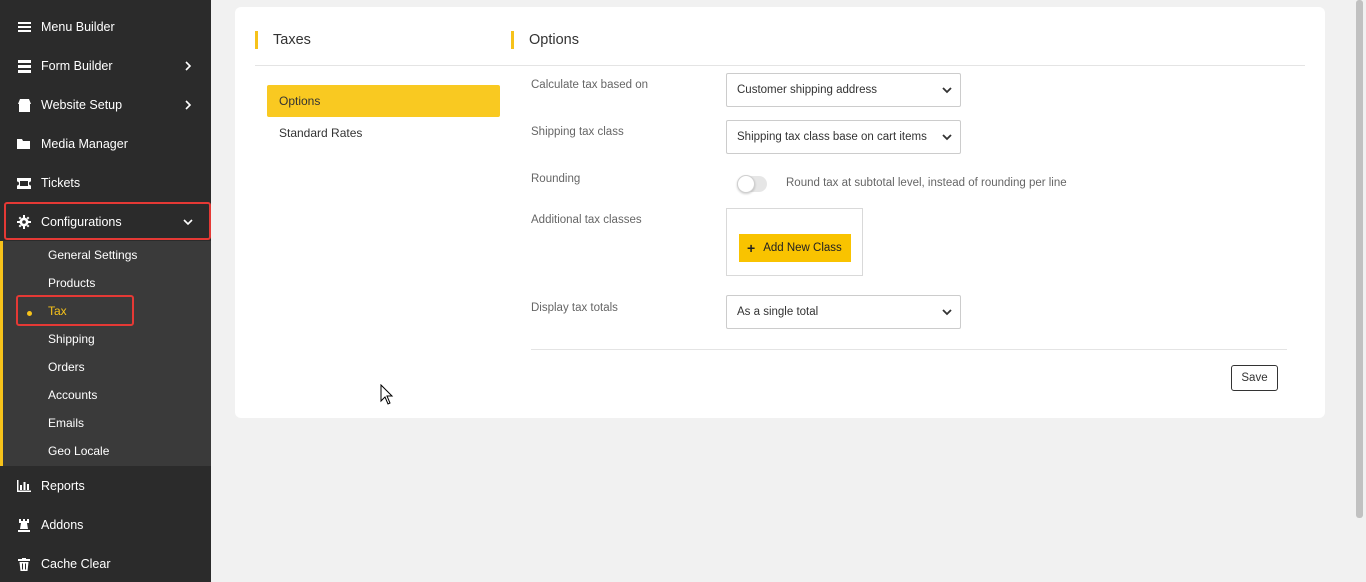  What do you see at coordinates (909, 349) in the screenshot?
I see `form-divider` at bounding box center [909, 349].